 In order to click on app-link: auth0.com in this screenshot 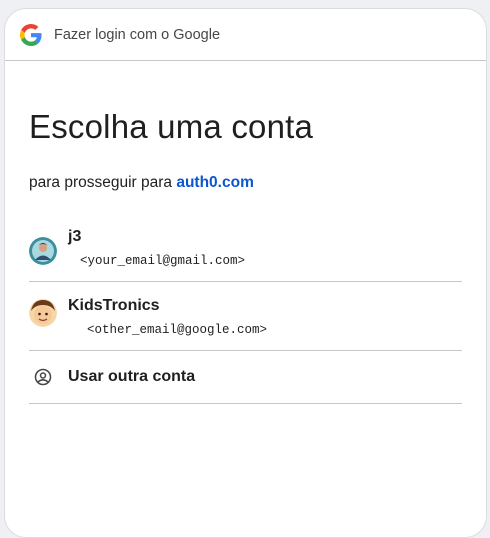, I will do `click(215, 182)`.